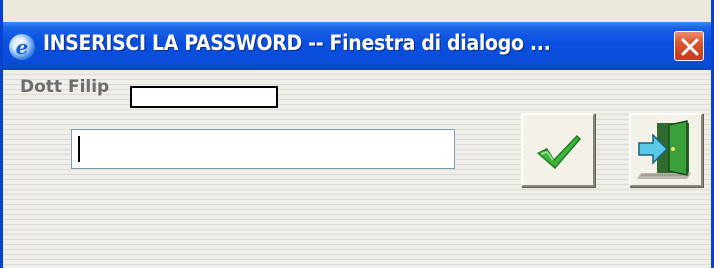 The height and width of the screenshot is (268, 714). I want to click on text-caret, so click(79, 149).